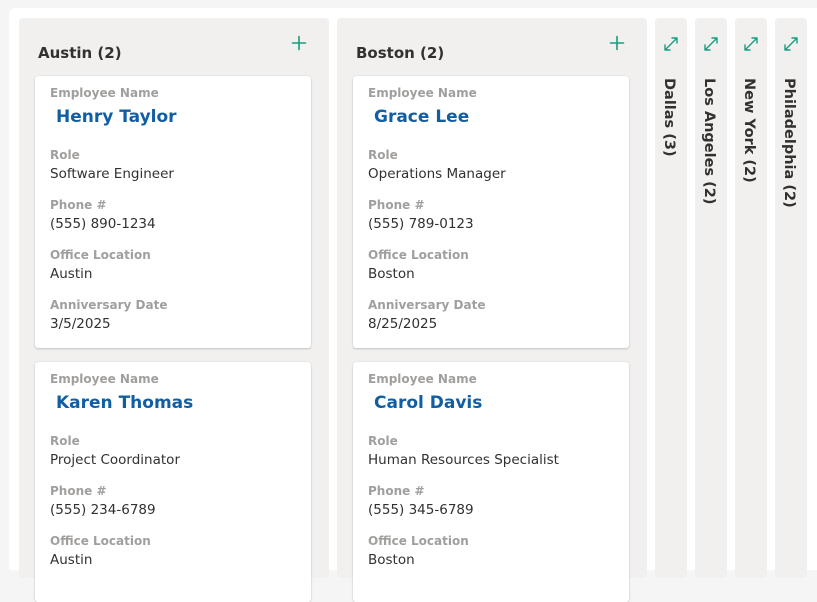 This screenshot has height=602, width=817. What do you see at coordinates (112, 174) in the screenshot?
I see `role-value: Software Engineer` at bounding box center [112, 174].